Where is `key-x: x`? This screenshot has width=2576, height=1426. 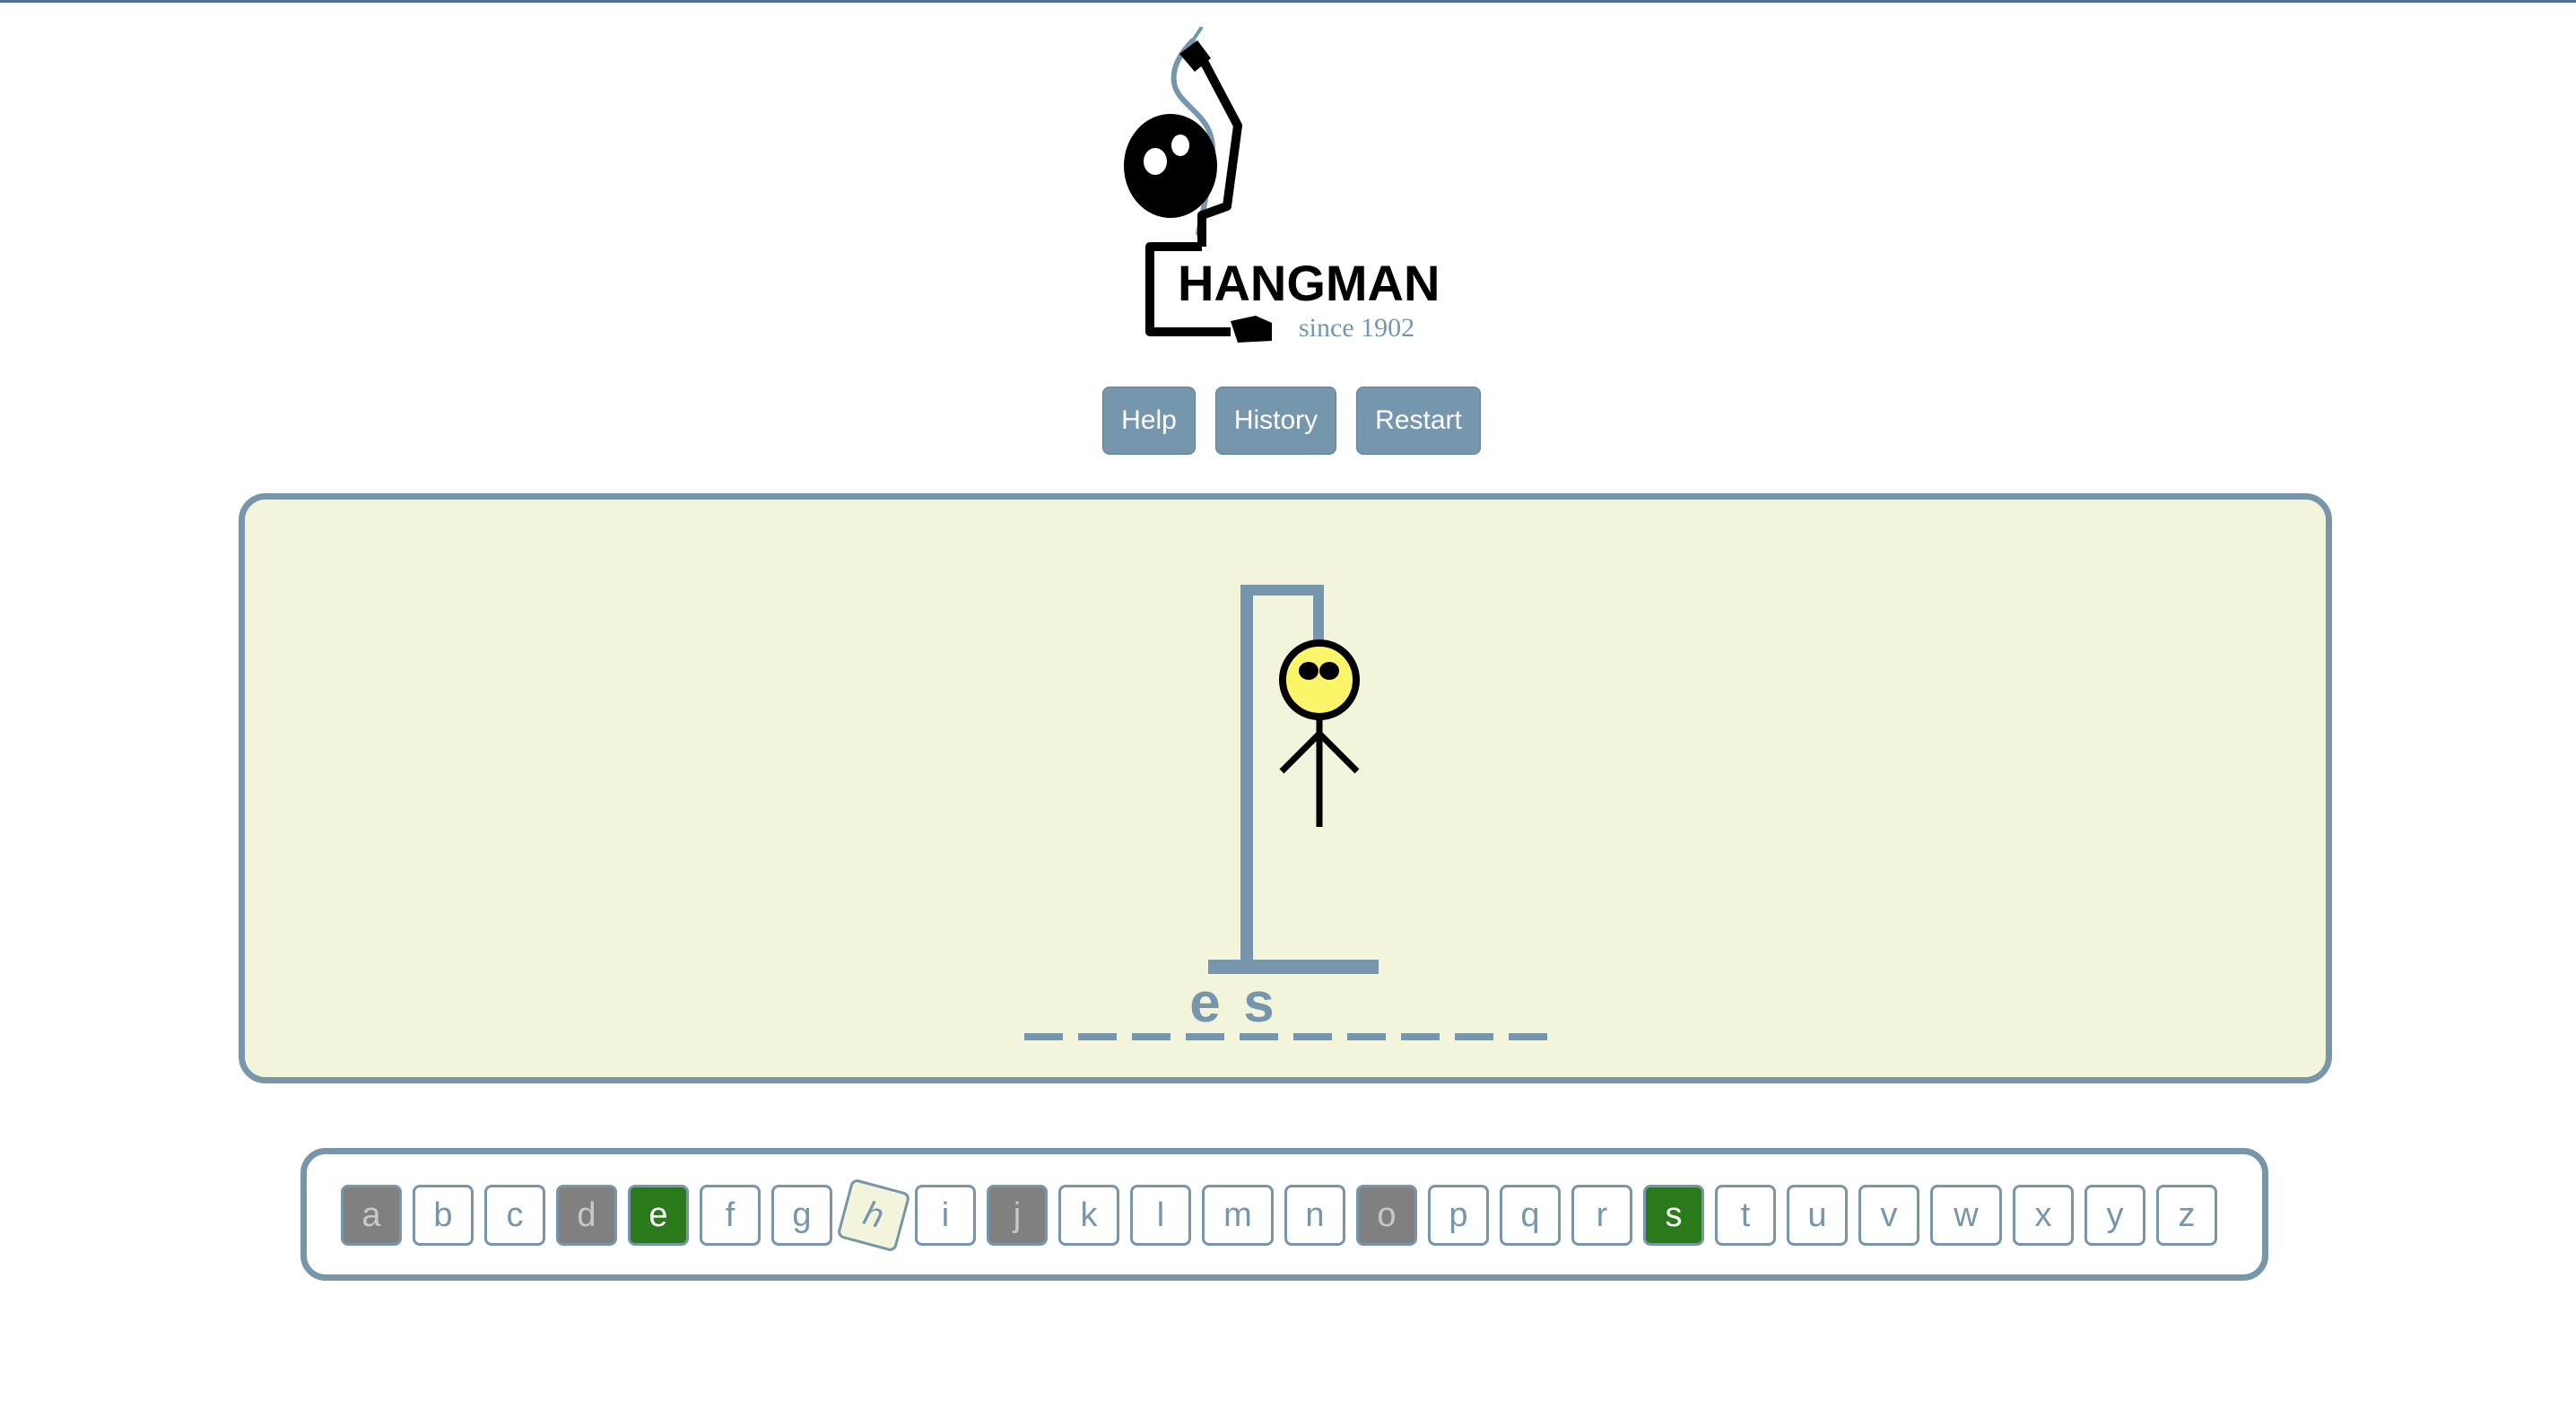 key-x: x is located at coordinates (2043, 1216).